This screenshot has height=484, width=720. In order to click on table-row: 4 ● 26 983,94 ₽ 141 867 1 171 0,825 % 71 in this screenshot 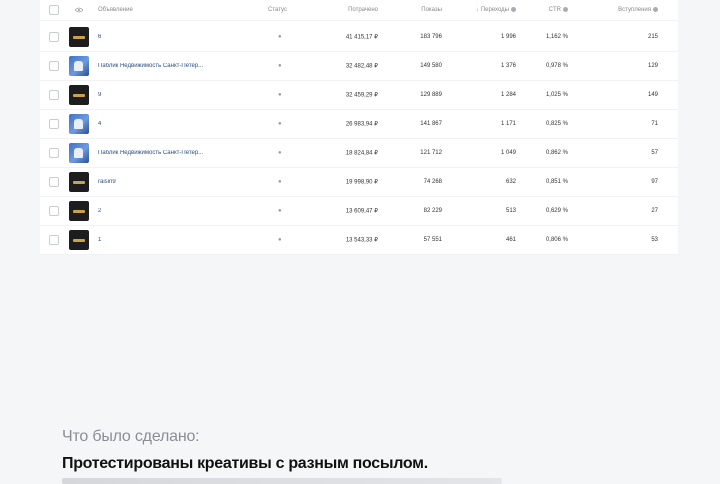, I will do `click(359, 124)`.